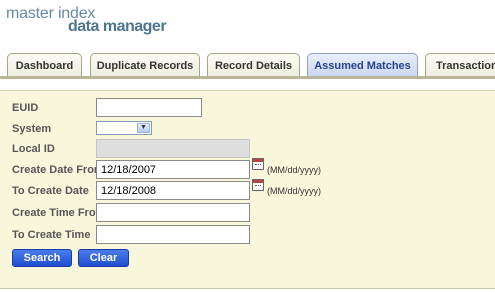 The height and width of the screenshot is (292, 495). I want to click on create-time-from-label: Create Time From, so click(59, 213).